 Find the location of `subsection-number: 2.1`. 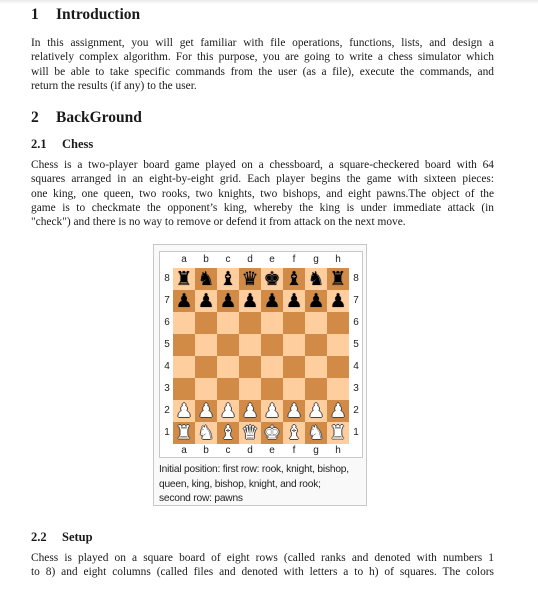

subsection-number: 2.1 is located at coordinates (39, 144).